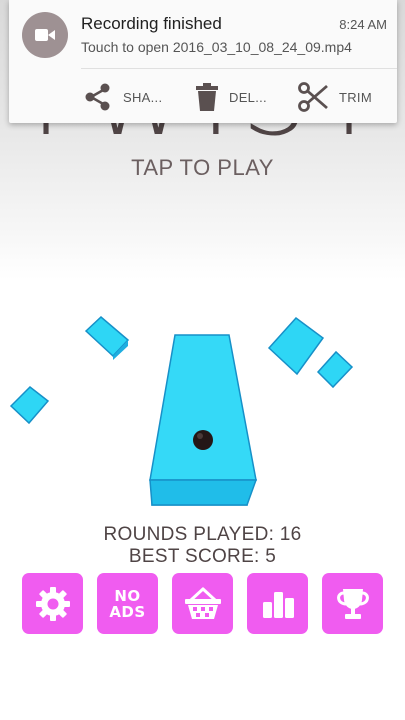 This screenshot has width=405, height=720. Describe the element at coordinates (355, 97) in the screenshot. I see `trim-action-label: TRIM` at that location.